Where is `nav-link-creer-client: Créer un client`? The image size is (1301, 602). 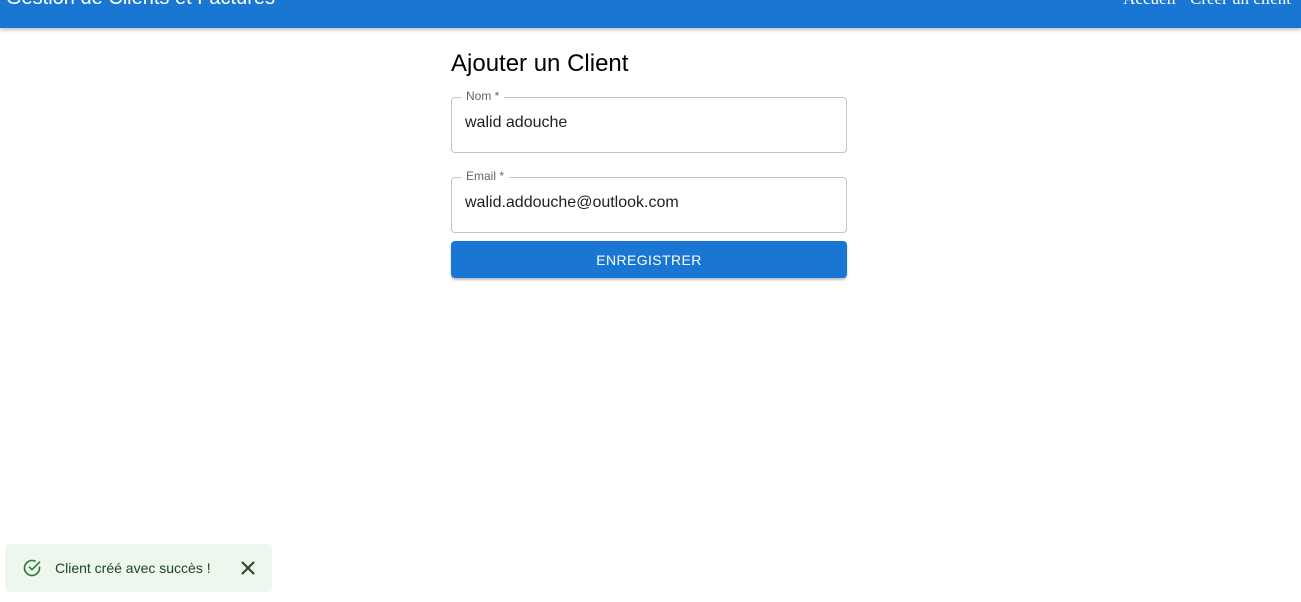 nav-link-creer-client: Créer un client is located at coordinates (1240, 4).